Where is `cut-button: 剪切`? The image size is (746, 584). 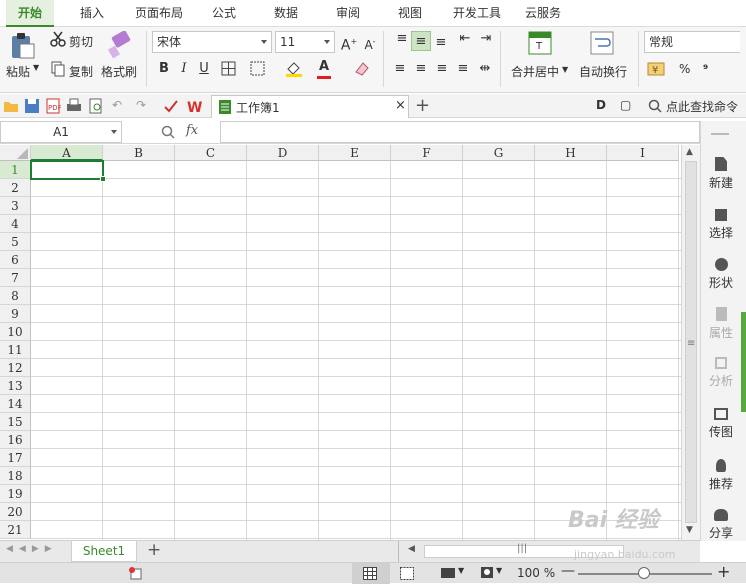
cut-button: 剪切 is located at coordinates (81, 41).